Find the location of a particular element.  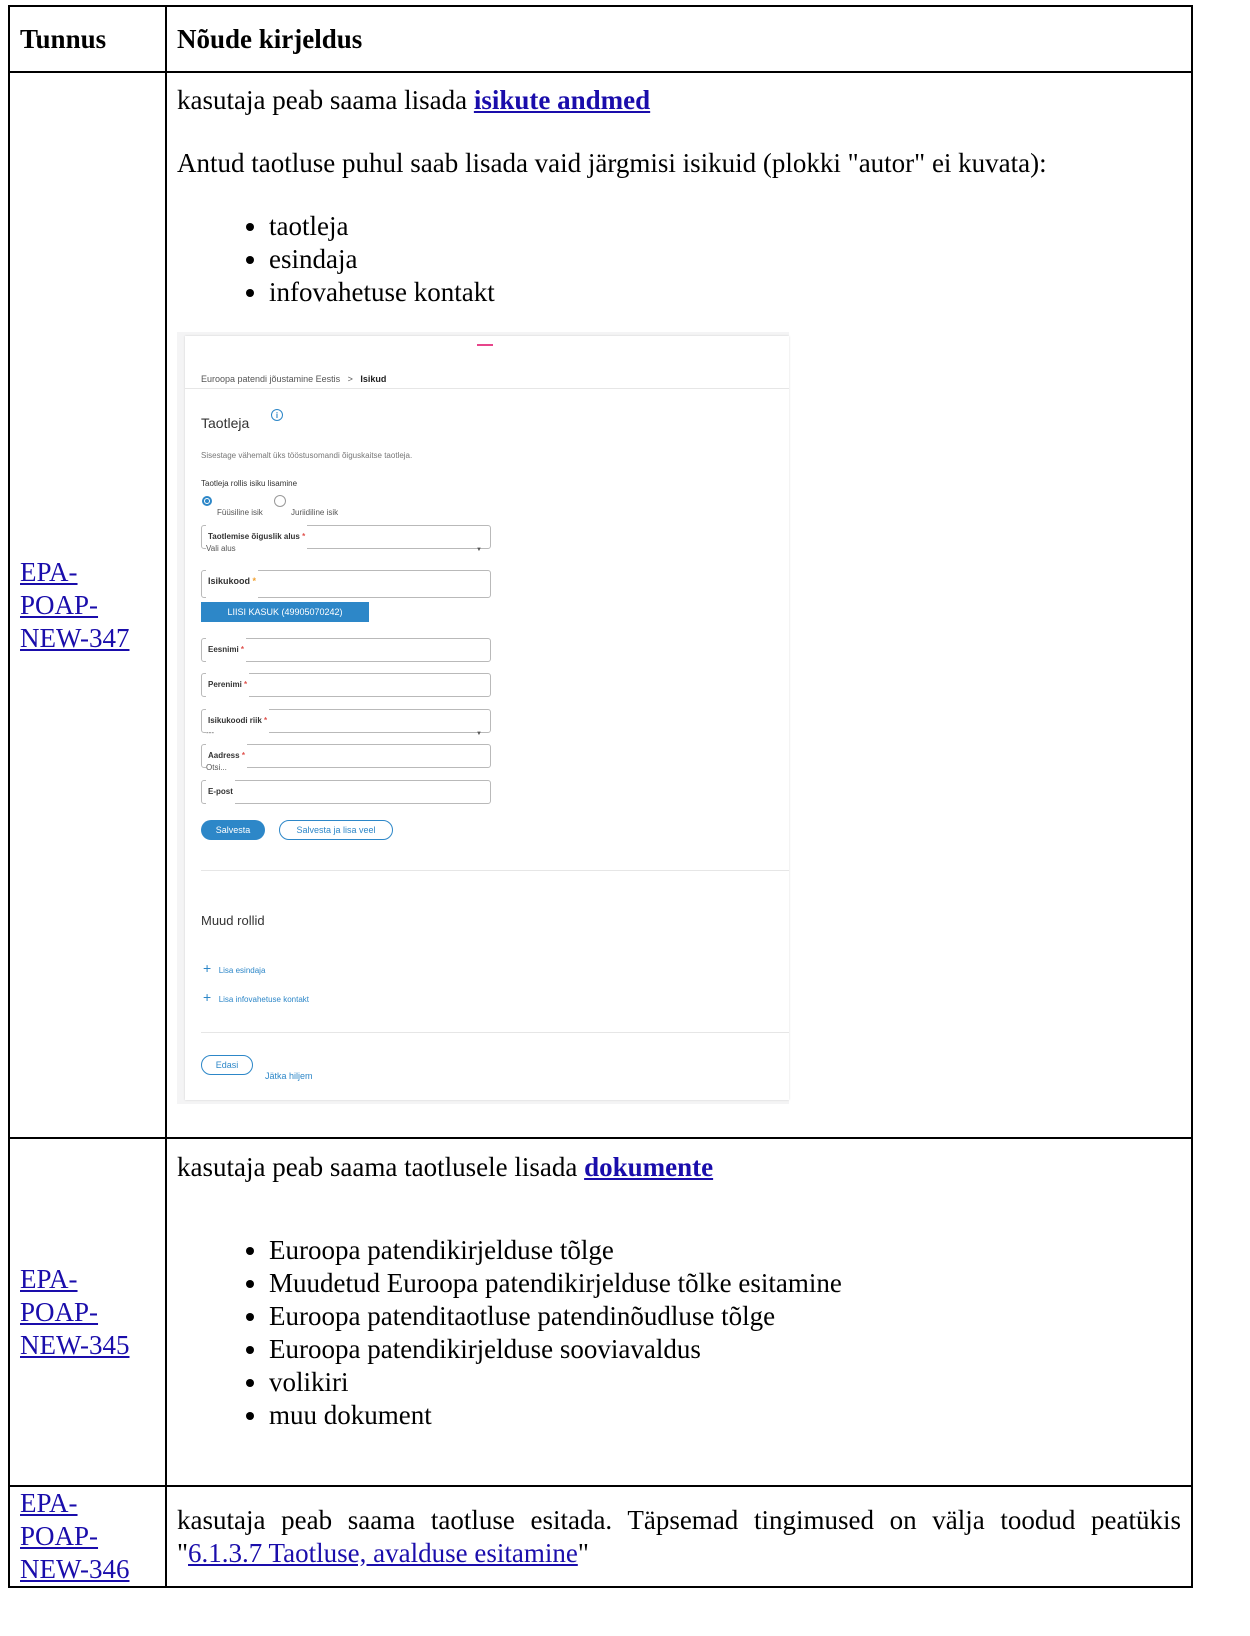

info-icon: i is located at coordinates (277, 415).